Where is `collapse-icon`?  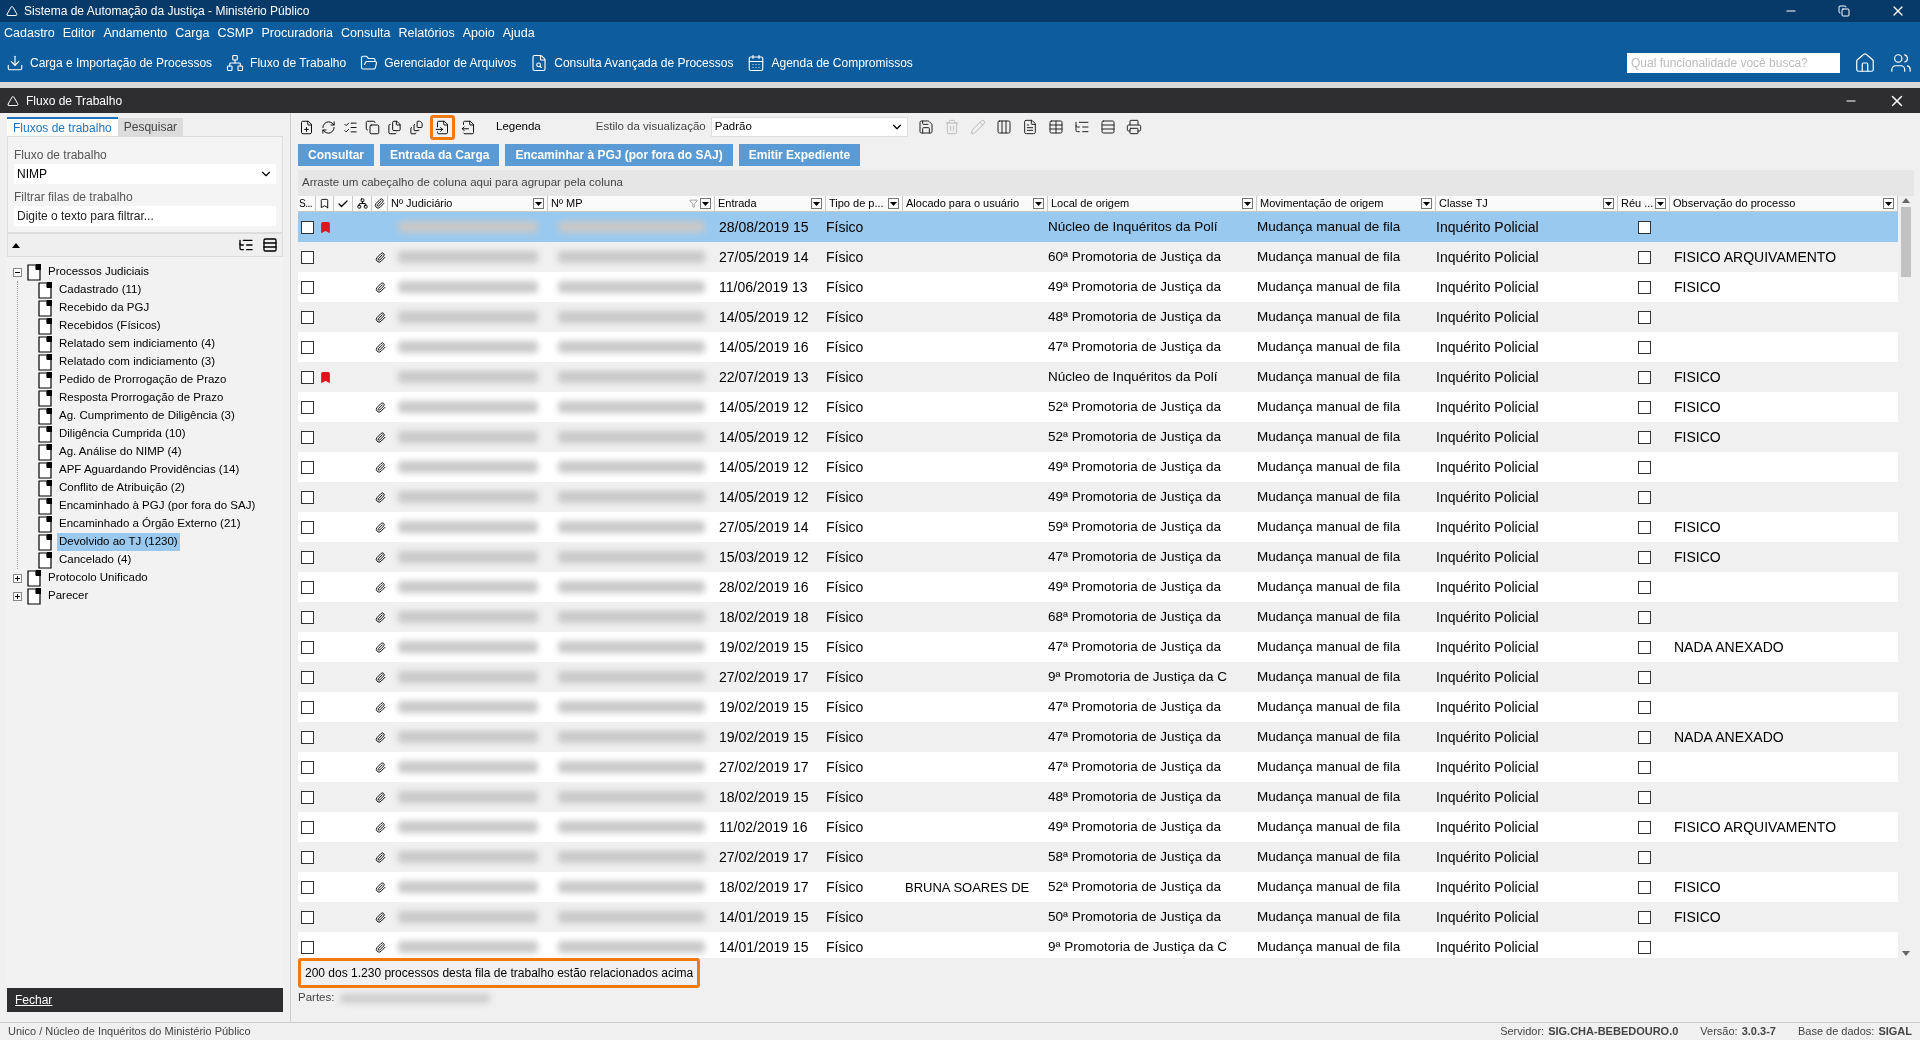
collapse-icon is located at coordinates (16, 245).